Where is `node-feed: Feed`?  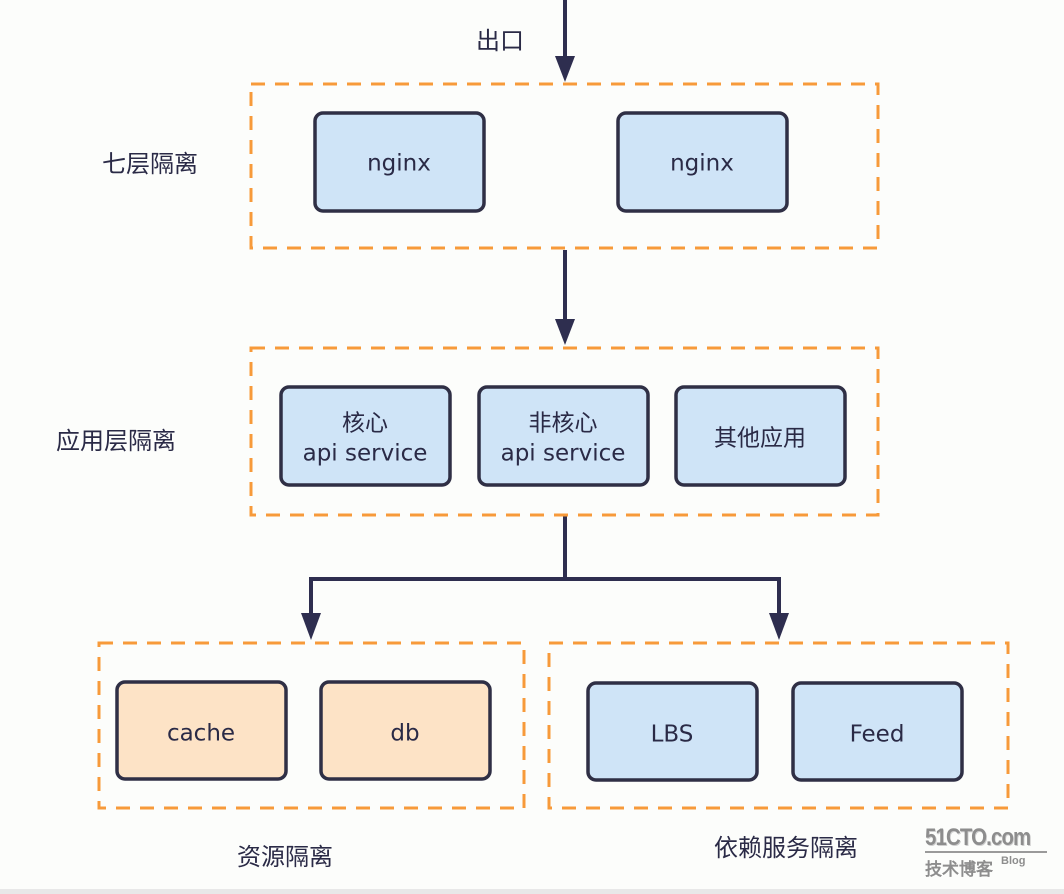 node-feed: Feed is located at coordinates (877, 731).